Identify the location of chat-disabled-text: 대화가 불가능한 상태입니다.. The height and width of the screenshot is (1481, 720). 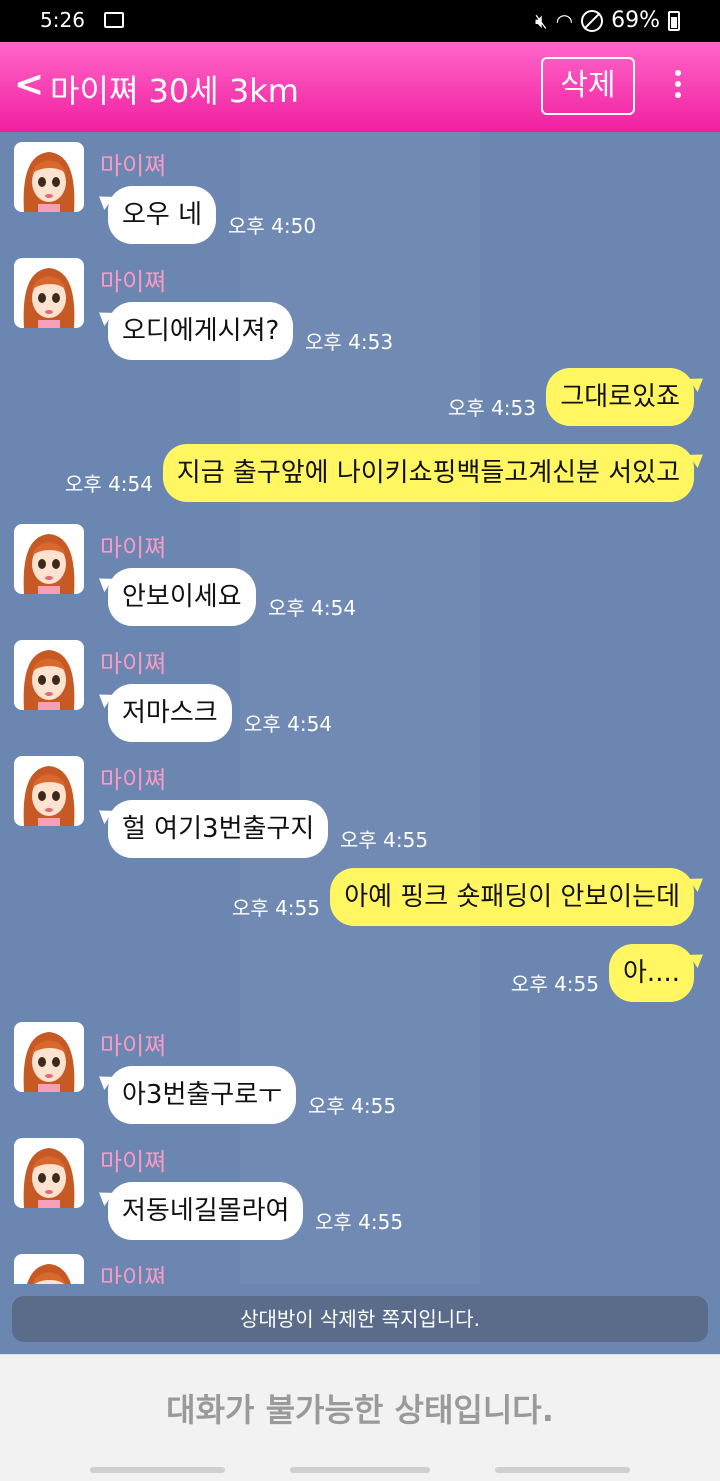
(360, 1410).